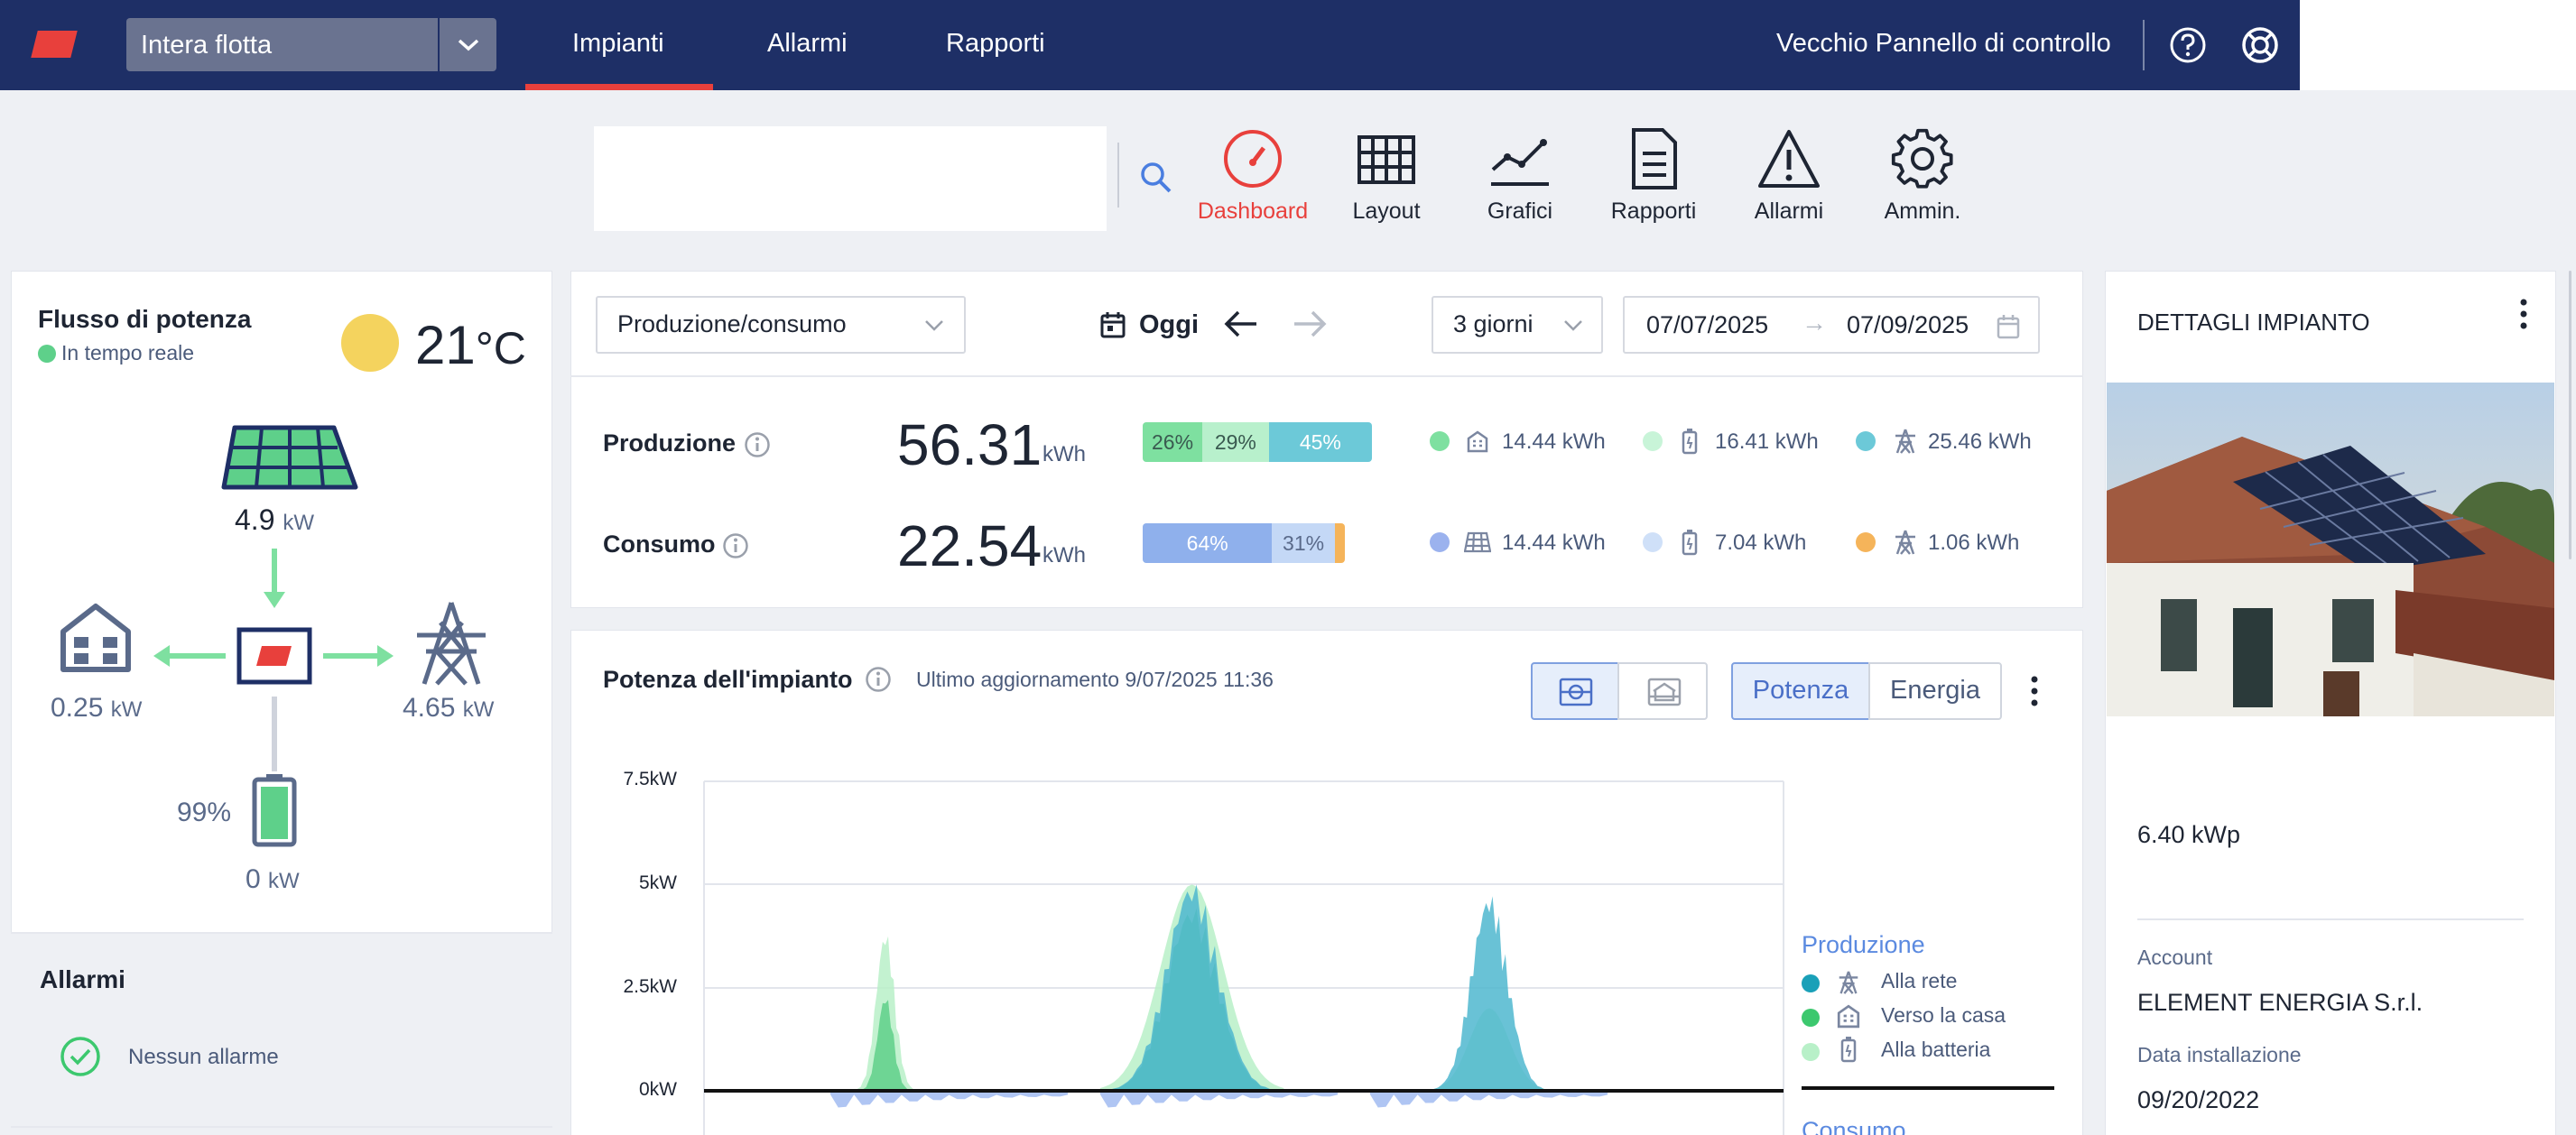 The height and width of the screenshot is (1135, 2576). What do you see at coordinates (1118, 175) in the screenshot?
I see `search-divider` at bounding box center [1118, 175].